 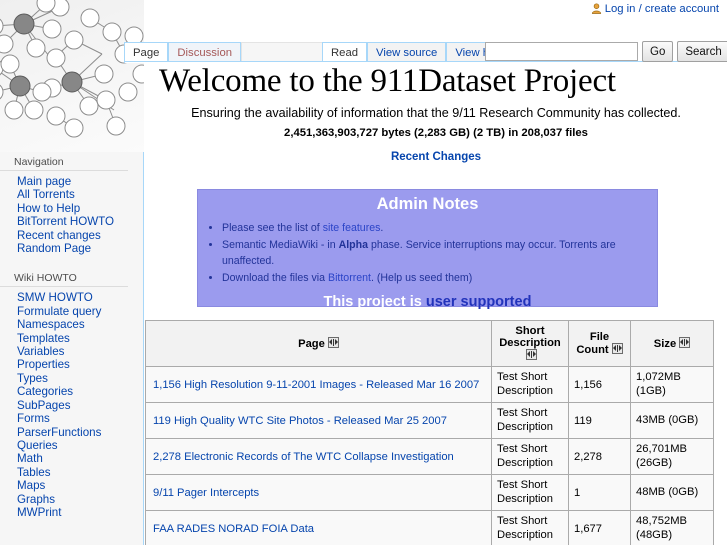 What do you see at coordinates (599, 343) in the screenshot?
I see `column-header-file-count: File Count` at bounding box center [599, 343].